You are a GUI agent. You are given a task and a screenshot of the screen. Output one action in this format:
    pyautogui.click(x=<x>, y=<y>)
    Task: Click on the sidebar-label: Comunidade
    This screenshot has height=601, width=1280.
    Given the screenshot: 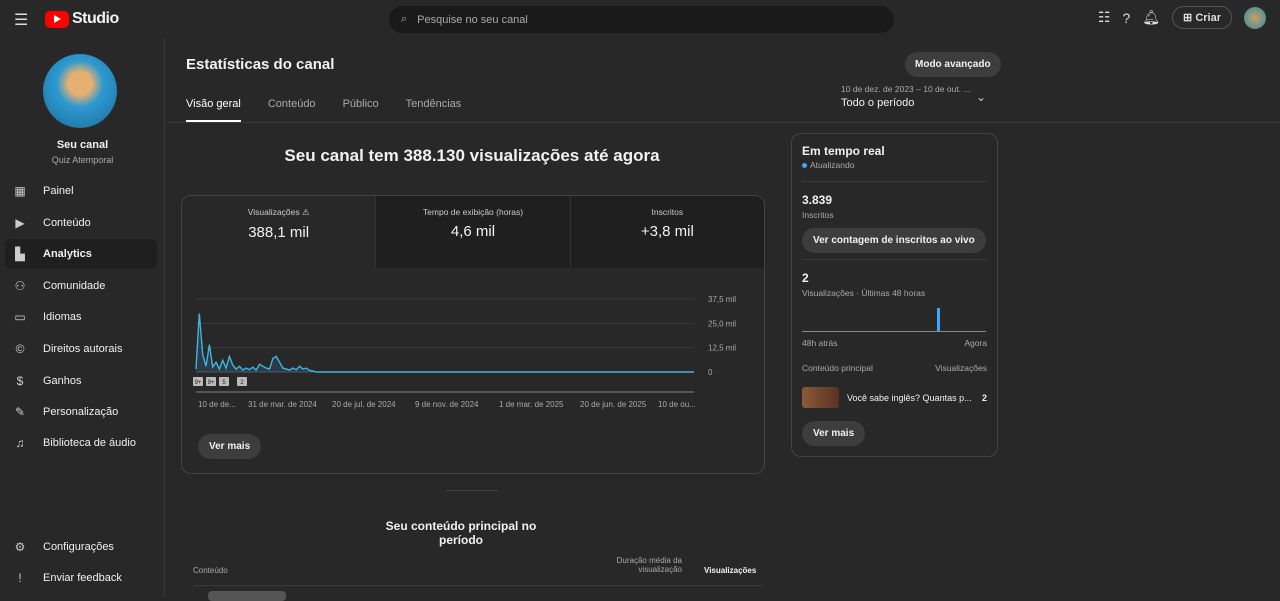 What is the action you would take?
    pyautogui.click(x=74, y=286)
    